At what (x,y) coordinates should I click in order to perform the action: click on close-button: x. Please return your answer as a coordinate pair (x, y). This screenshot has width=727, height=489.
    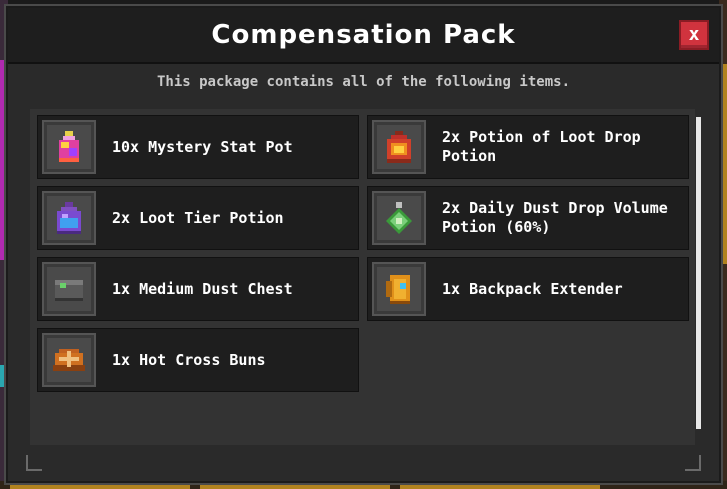
    Looking at the image, I should click on (694, 35).